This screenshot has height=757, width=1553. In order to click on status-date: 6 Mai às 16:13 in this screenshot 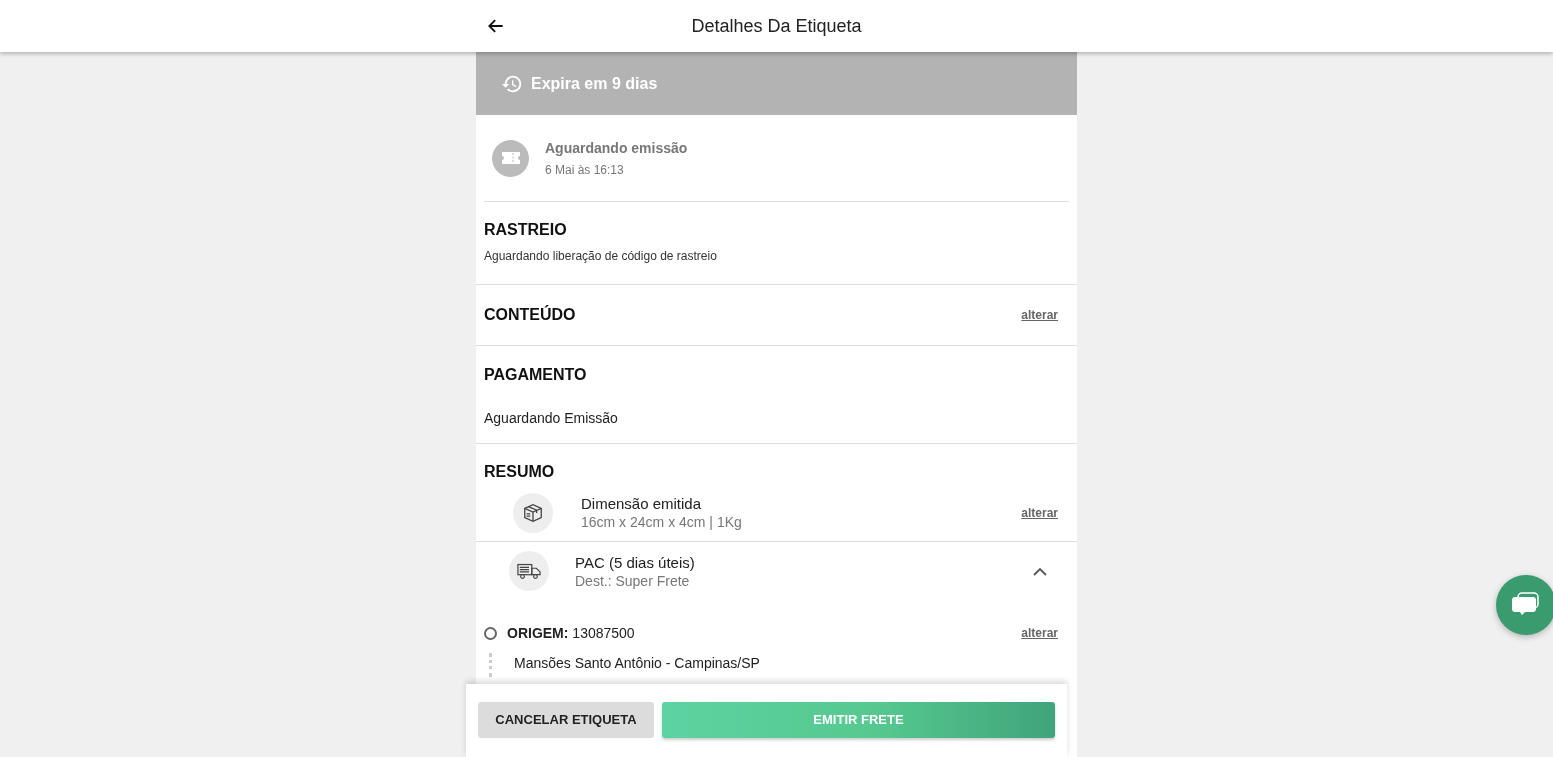, I will do `click(585, 170)`.